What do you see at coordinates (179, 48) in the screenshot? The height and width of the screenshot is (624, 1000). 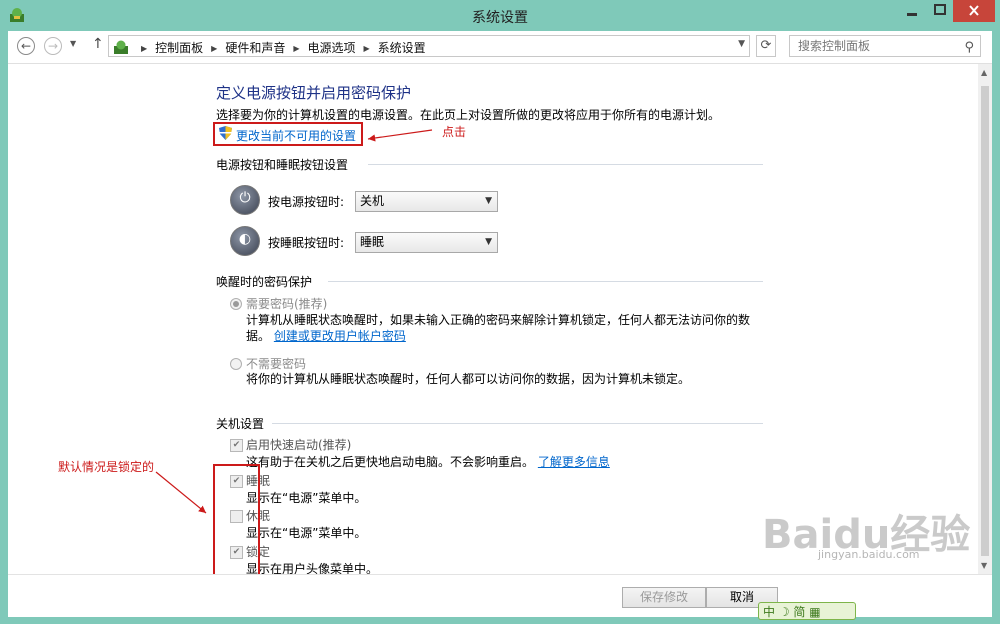 I see `breadcrumb-control-panel: 控制面板` at bounding box center [179, 48].